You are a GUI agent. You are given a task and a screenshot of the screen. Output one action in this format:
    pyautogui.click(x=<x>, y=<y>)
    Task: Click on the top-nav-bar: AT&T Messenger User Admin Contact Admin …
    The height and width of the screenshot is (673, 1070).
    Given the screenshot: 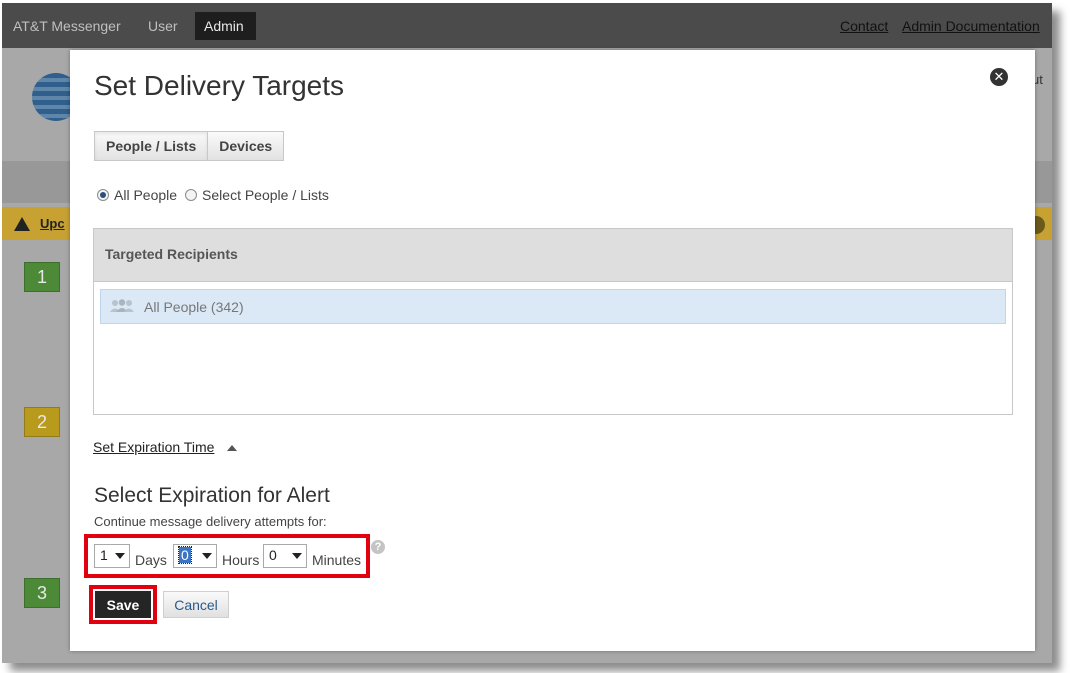 What is the action you would take?
    pyautogui.click(x=527, y=25)
    